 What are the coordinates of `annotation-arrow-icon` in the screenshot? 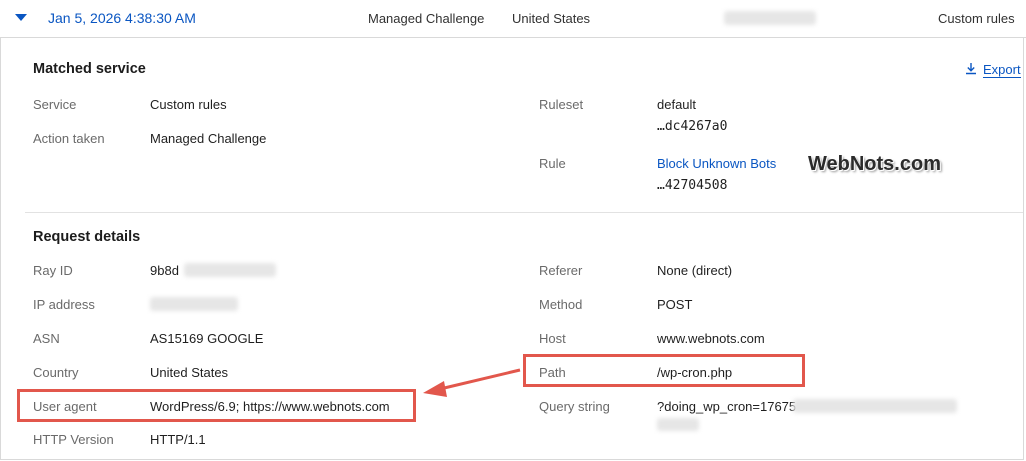 It's located at (472, 382).